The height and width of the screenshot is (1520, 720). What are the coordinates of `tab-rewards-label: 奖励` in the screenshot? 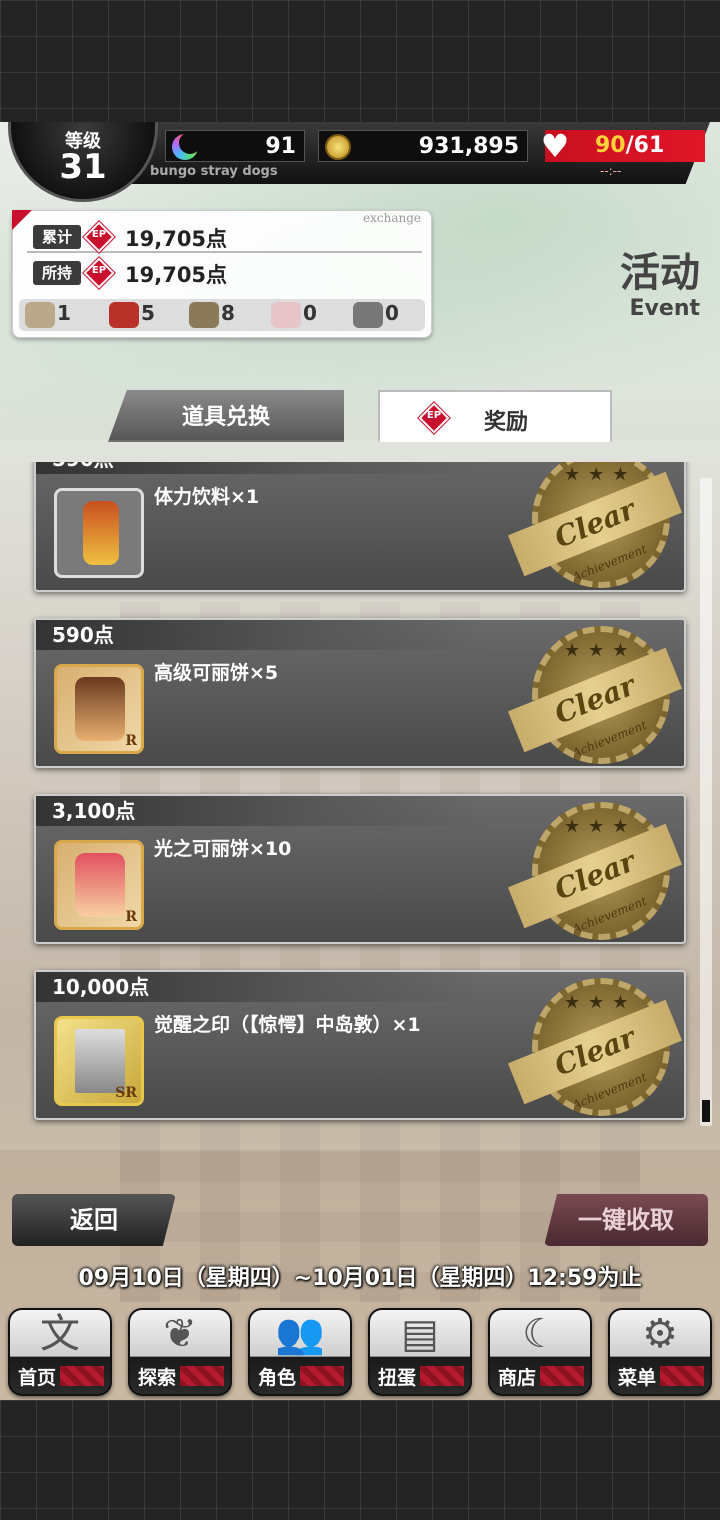 It's located at (506, 422).